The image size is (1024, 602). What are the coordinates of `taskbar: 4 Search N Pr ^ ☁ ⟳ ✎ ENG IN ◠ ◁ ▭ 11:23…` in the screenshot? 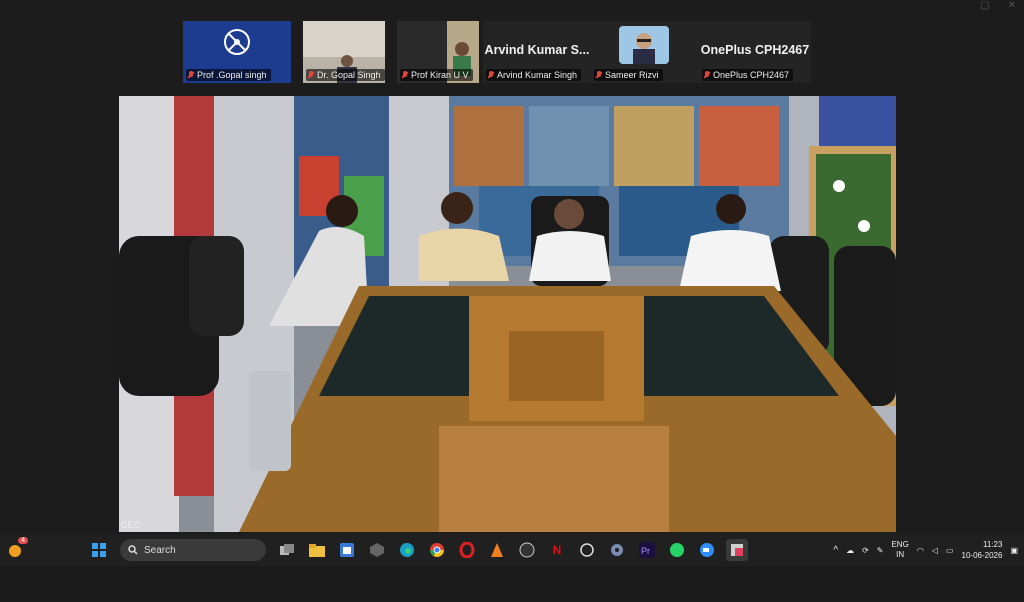 It's located at (512, 550).